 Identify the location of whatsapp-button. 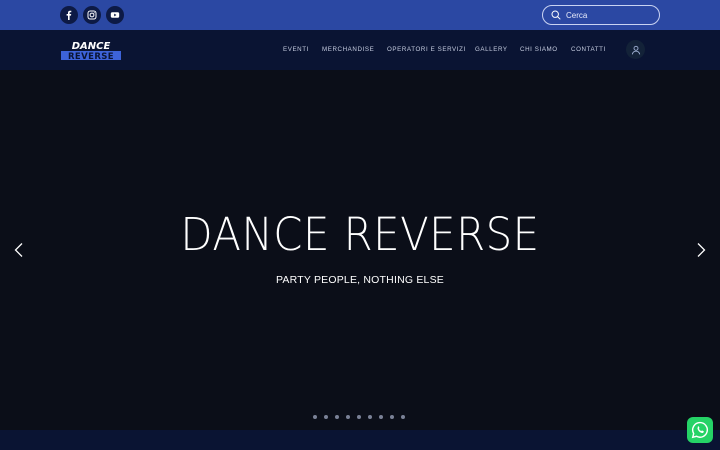
(700, 430).